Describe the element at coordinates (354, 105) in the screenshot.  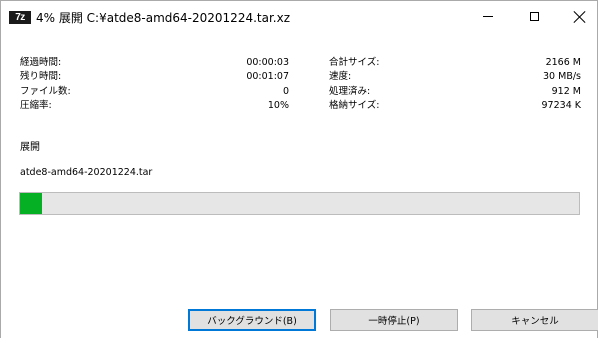
I see `packed-size-label: 格納サイズ:` at that location.